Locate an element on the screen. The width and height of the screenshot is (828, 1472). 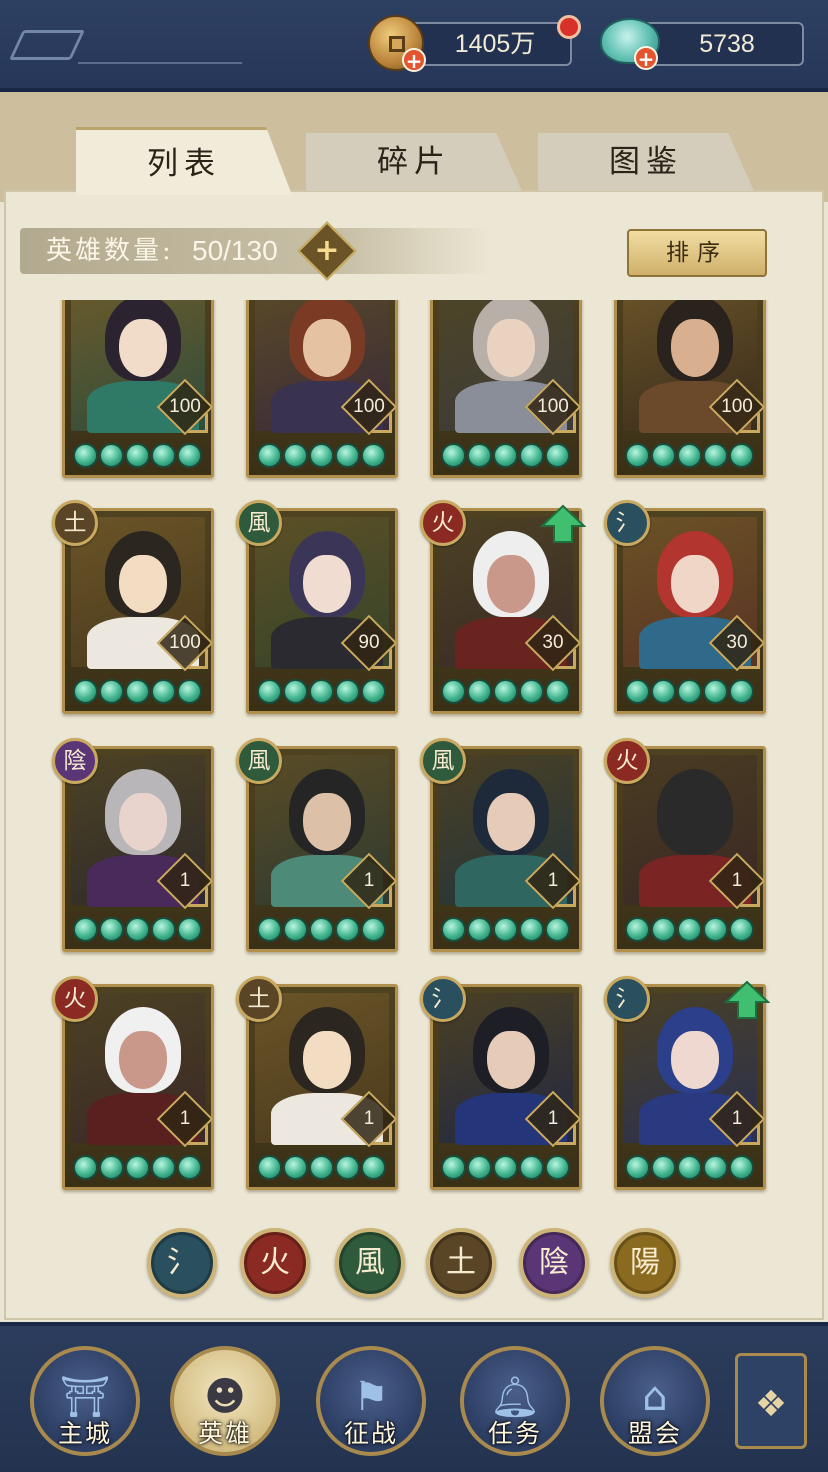
nav-campaign: ⚑ 征战 is located at coordinates (371, 1401).